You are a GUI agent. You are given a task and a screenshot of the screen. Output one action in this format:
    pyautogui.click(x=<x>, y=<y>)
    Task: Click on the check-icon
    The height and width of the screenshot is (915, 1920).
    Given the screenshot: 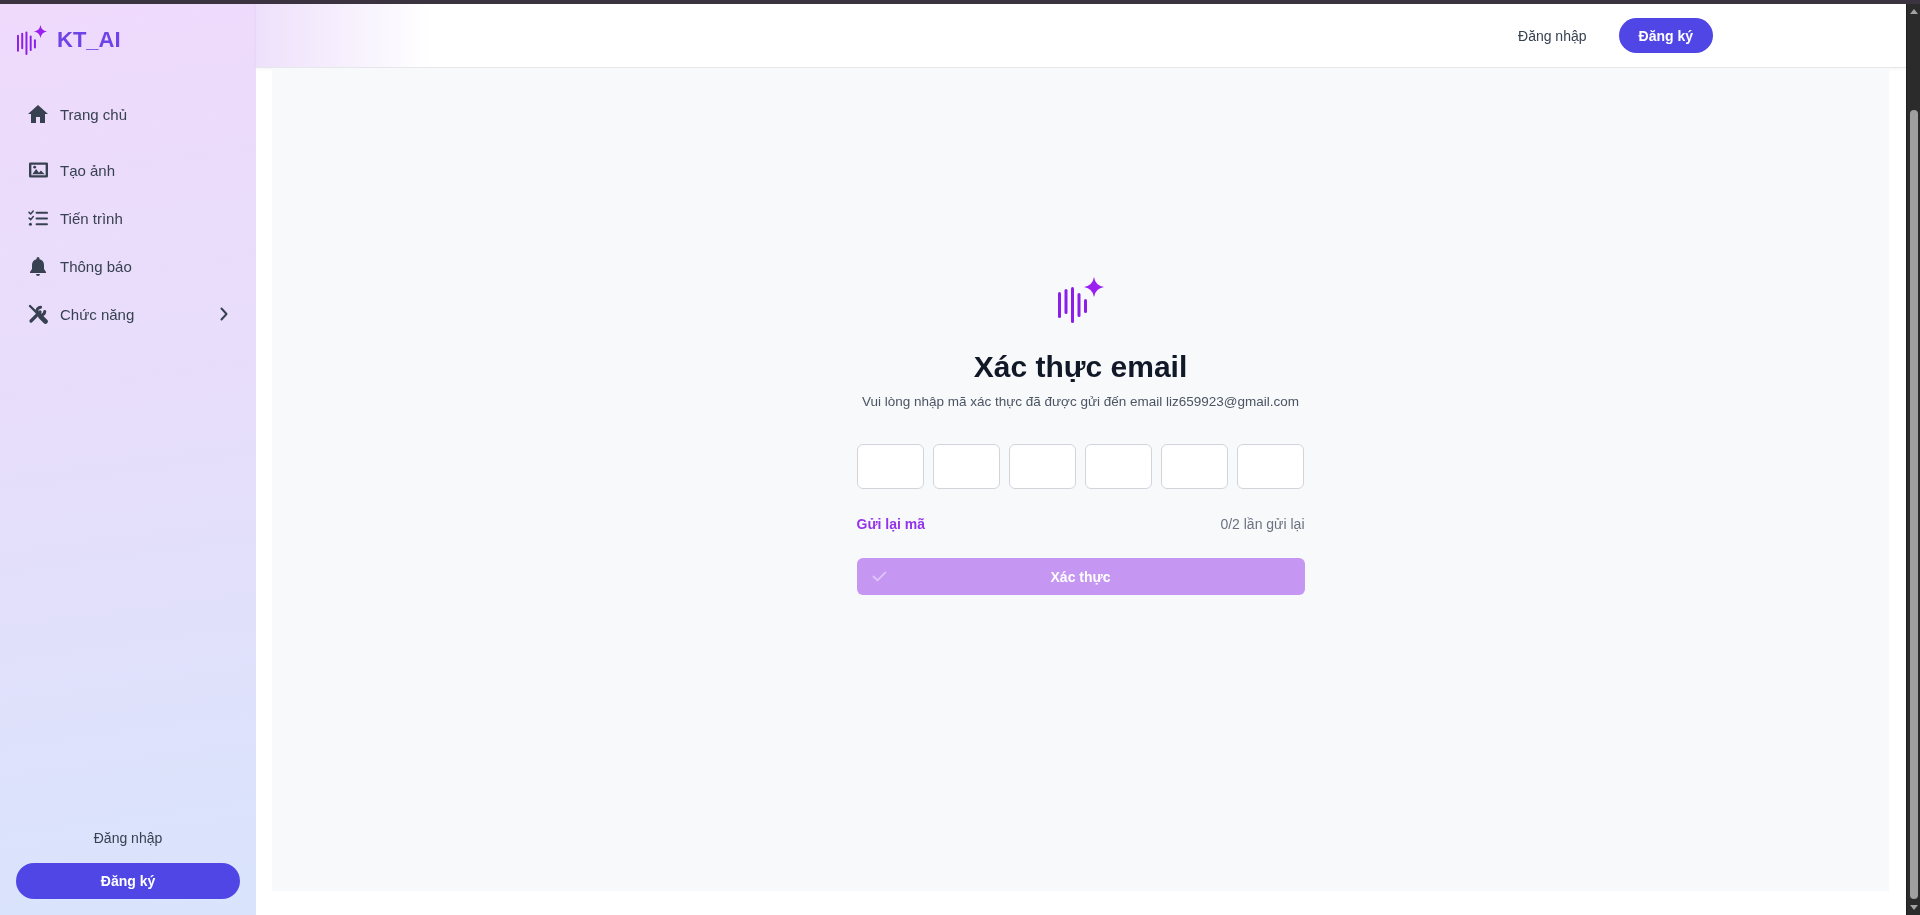 What is the action you would take?
    pyautogui.click(x=879, y=576)
    